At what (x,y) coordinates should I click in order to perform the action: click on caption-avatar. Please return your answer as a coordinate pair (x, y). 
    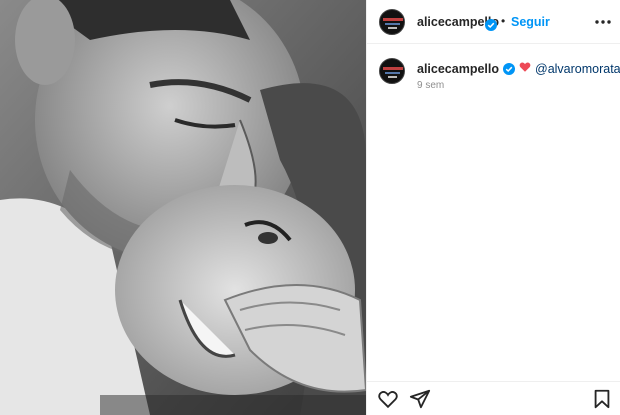
    Looking at the image, I should click on (392, 71).